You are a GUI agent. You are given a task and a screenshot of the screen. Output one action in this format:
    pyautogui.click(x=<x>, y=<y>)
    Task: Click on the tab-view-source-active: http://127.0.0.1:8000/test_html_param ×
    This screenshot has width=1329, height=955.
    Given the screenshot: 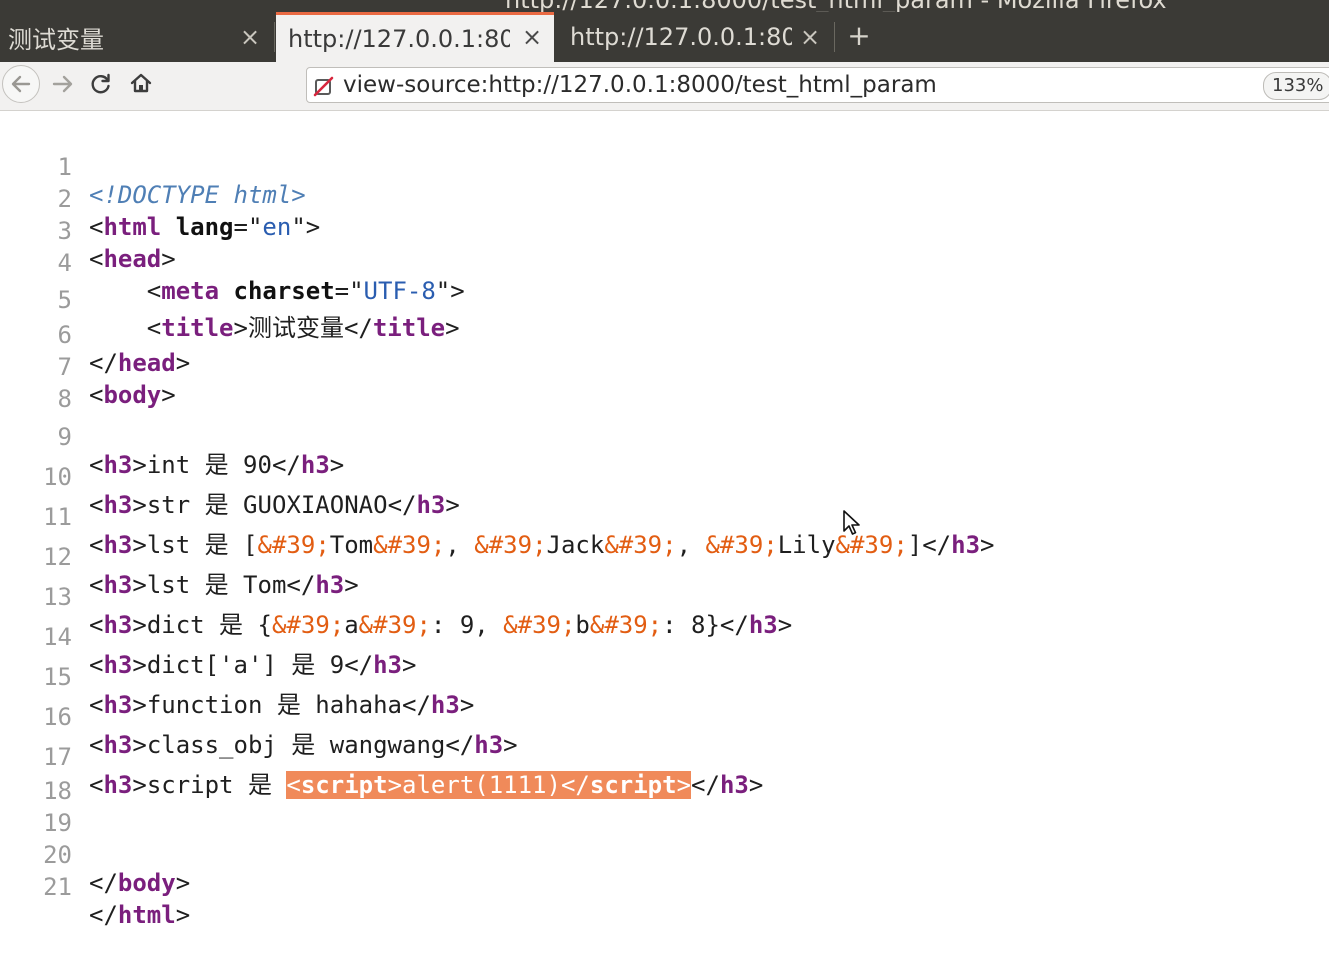 What is the action you would take?
    pyautogui.click(x=415, y=37)
    